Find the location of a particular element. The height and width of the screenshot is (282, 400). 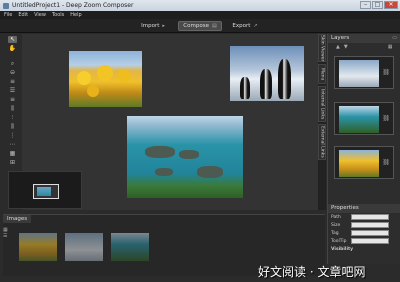

menu-help: Help is located at coordinates (75, 15).